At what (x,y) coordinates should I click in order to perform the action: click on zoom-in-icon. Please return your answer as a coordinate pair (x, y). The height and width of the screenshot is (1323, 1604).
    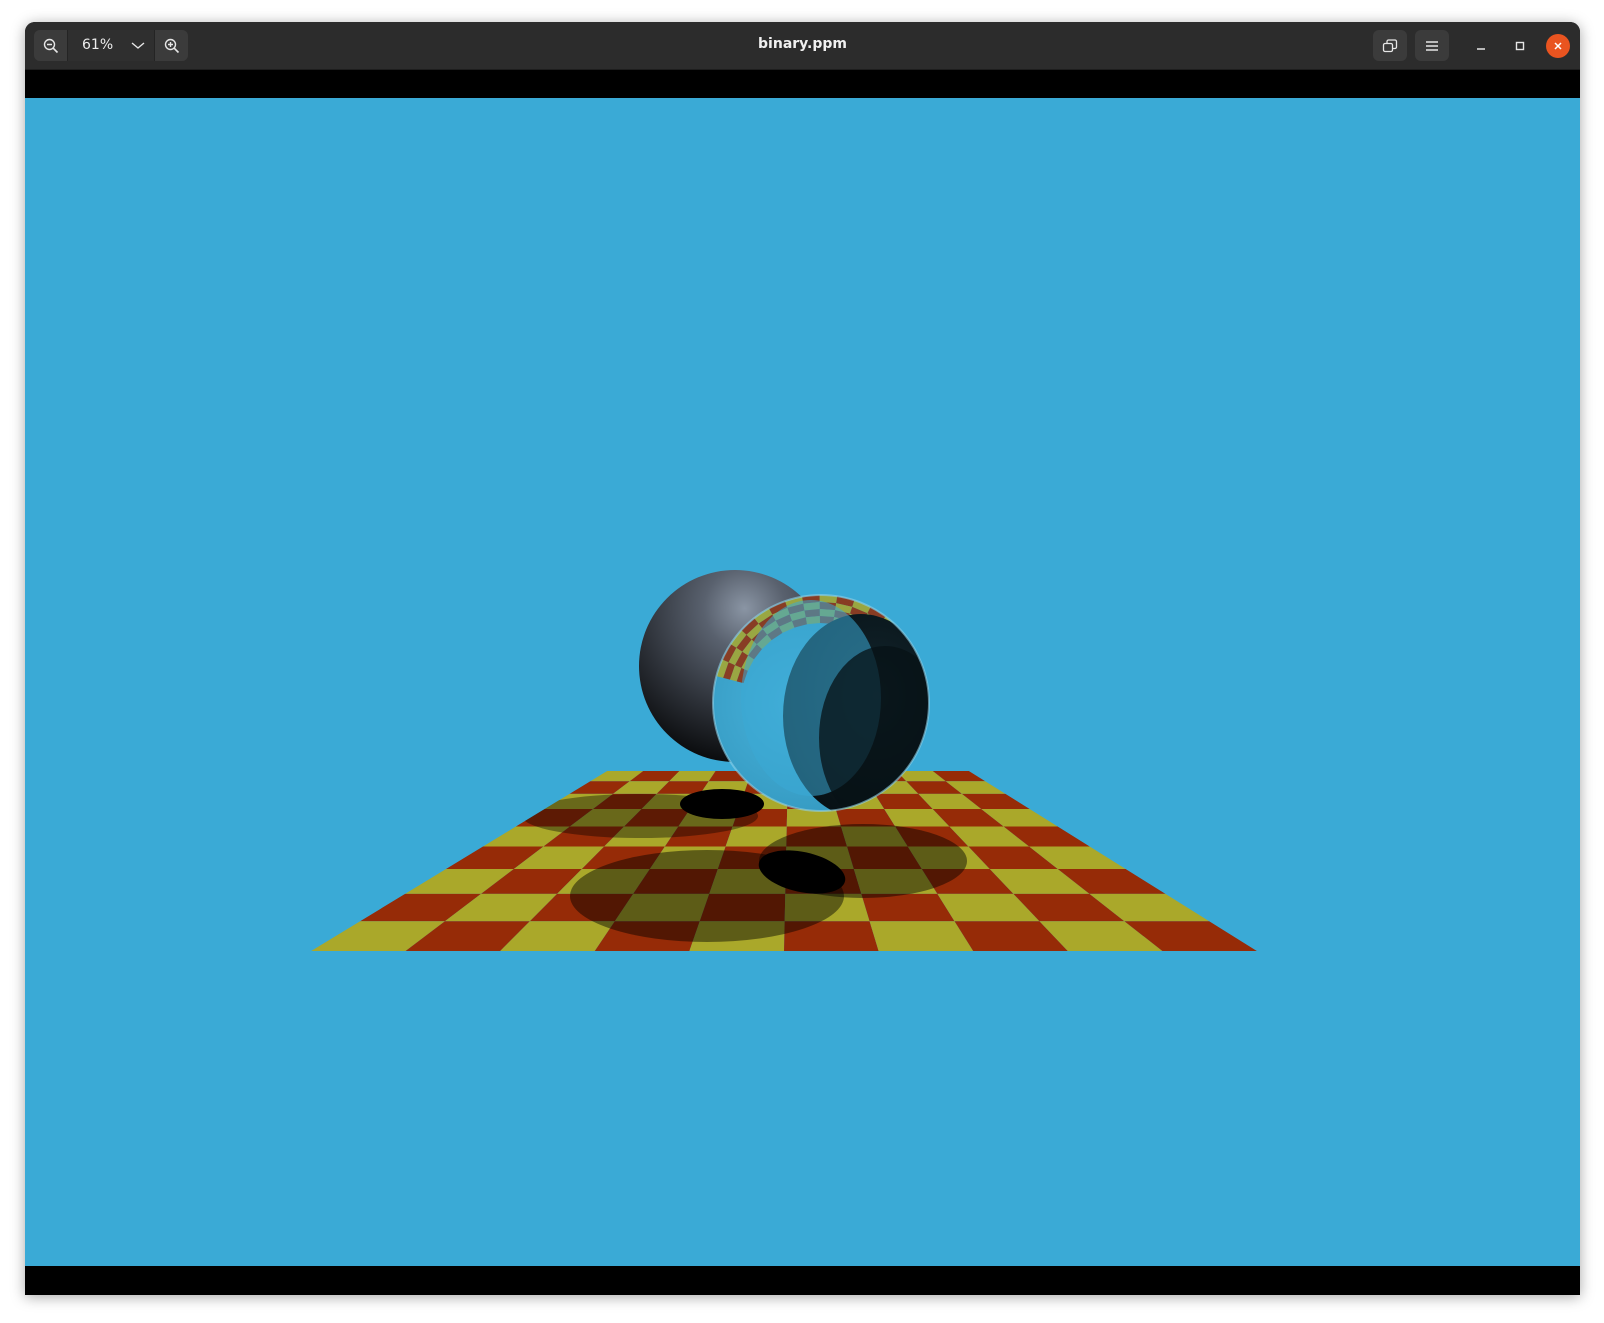
    Looking at the image, I should click on (171, 45).